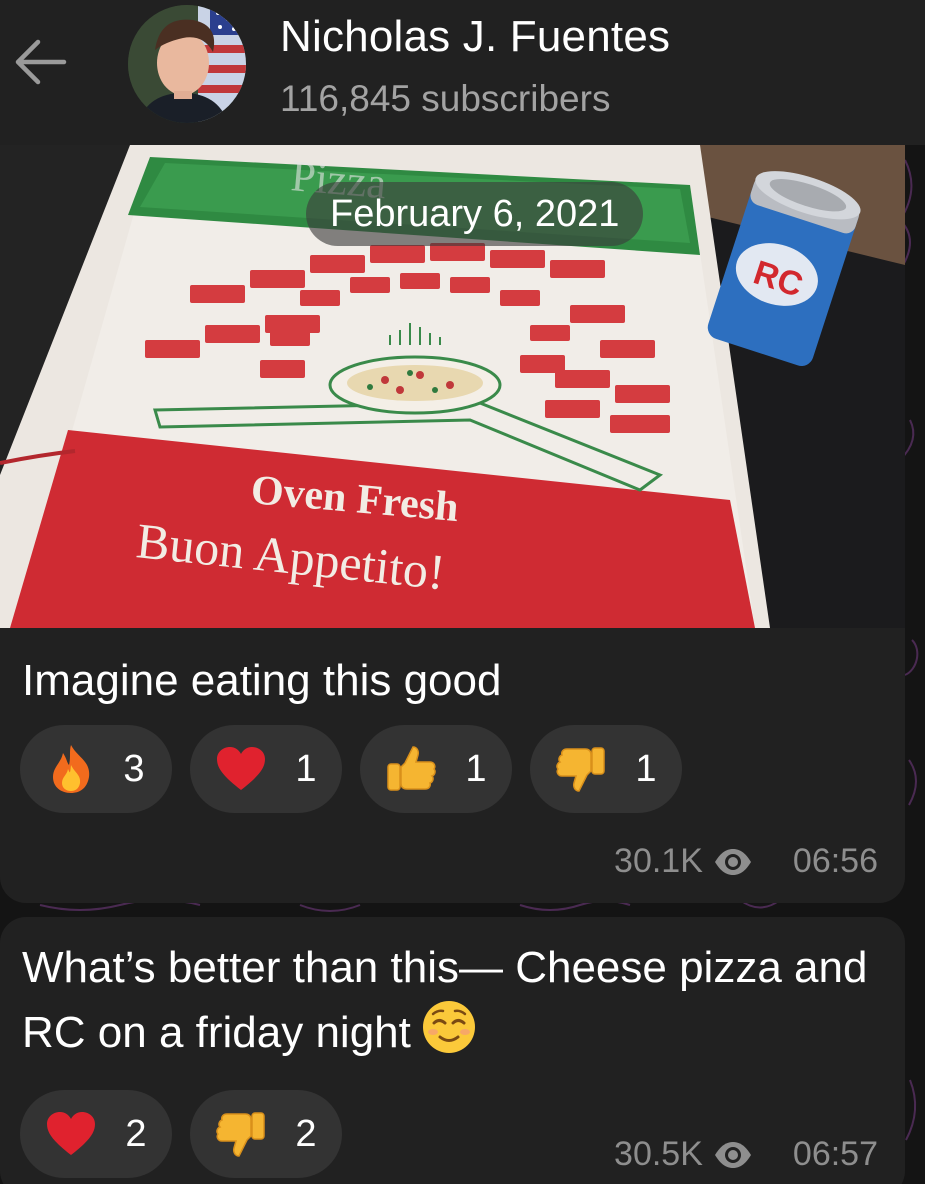 Image resolution: width=925 pixels, height=1184 pixels. Describe the element at coordinates (445, 98) in the screenshot. I see `subscriber-count: 116,845 subscribers` at that location.